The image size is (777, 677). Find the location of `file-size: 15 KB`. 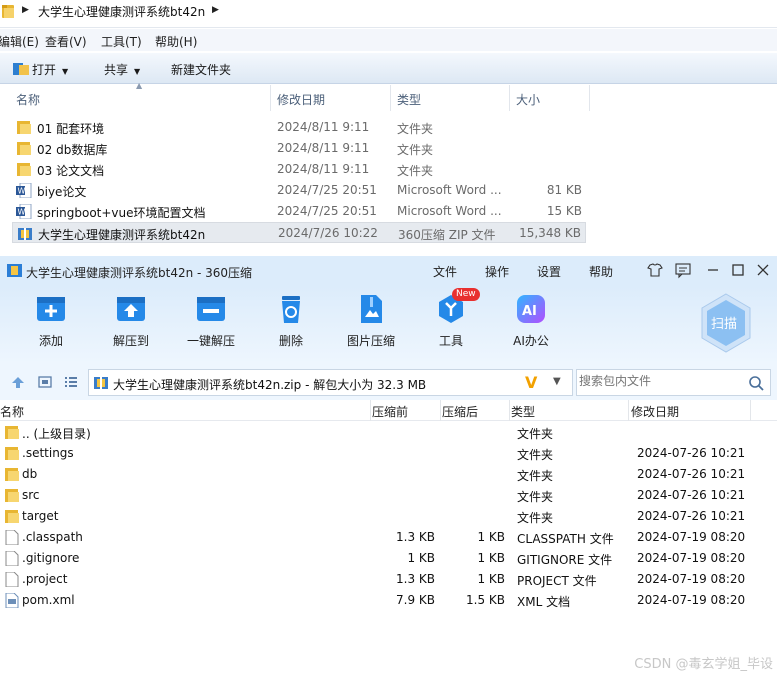

file-size: 15 KB is located at coordinates (564, 211).